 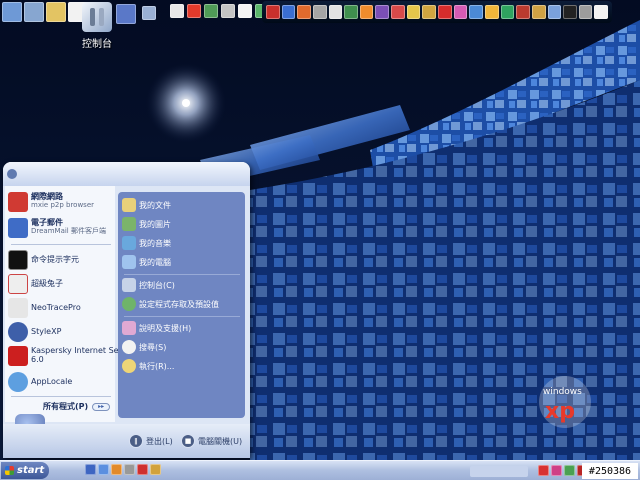 I want to click on menu-label: 設定程式存取及預設值, so click(x=179, y=304).